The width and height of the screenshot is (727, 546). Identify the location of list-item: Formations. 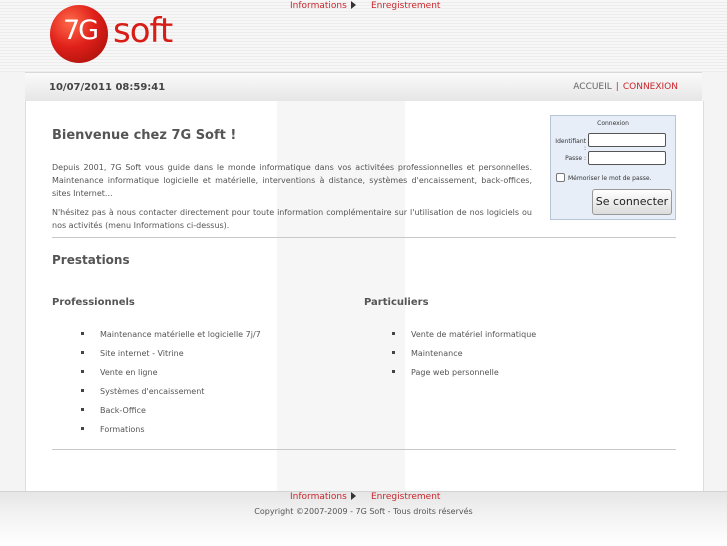
(171, 434).